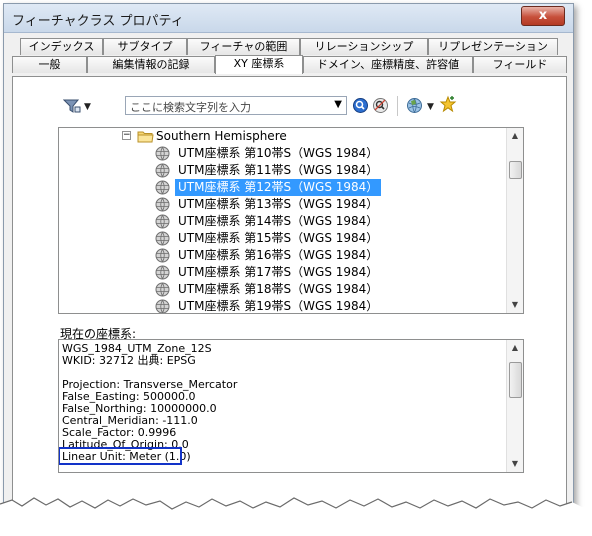  What do you see at coordinates (278, 204) in the screenshot?
I see `tree-item-label: UTM座標系 第13帯S（WGS 1984）` at bounding box center [278, 204].